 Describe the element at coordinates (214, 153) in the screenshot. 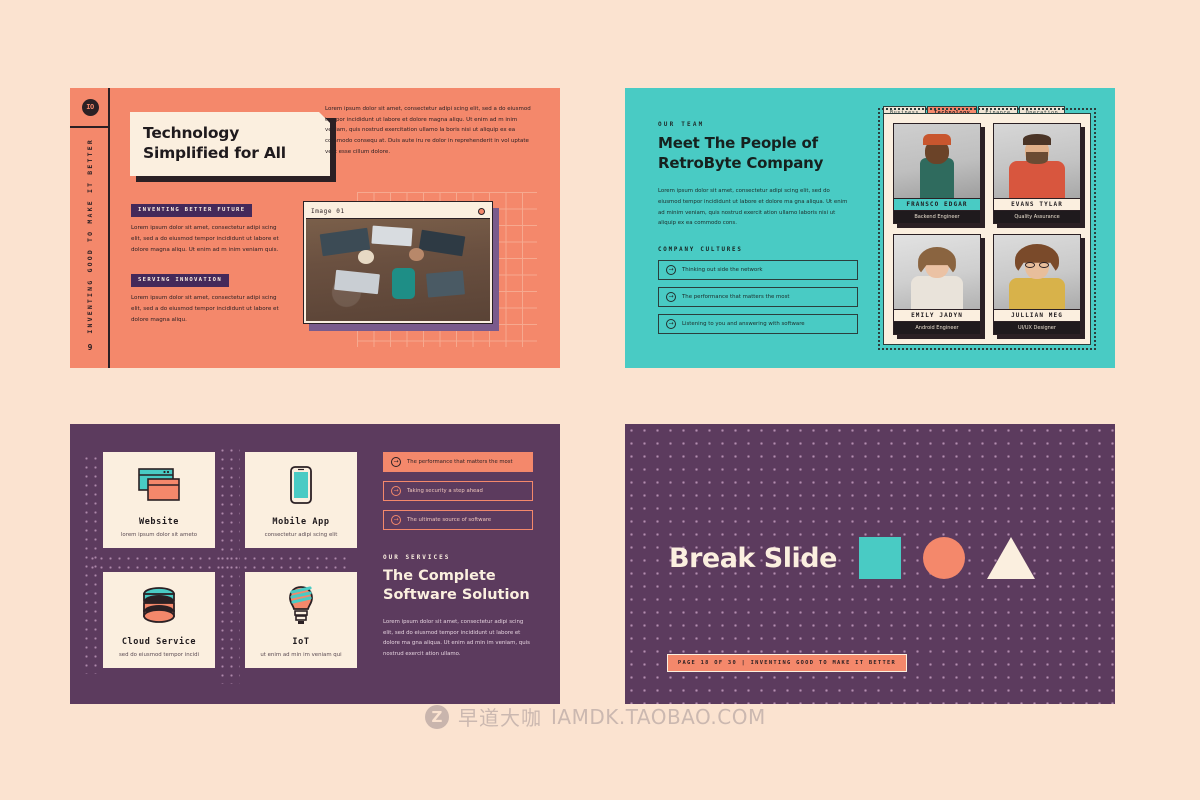

I see `page-title-line2: Simplified for All` at that location.